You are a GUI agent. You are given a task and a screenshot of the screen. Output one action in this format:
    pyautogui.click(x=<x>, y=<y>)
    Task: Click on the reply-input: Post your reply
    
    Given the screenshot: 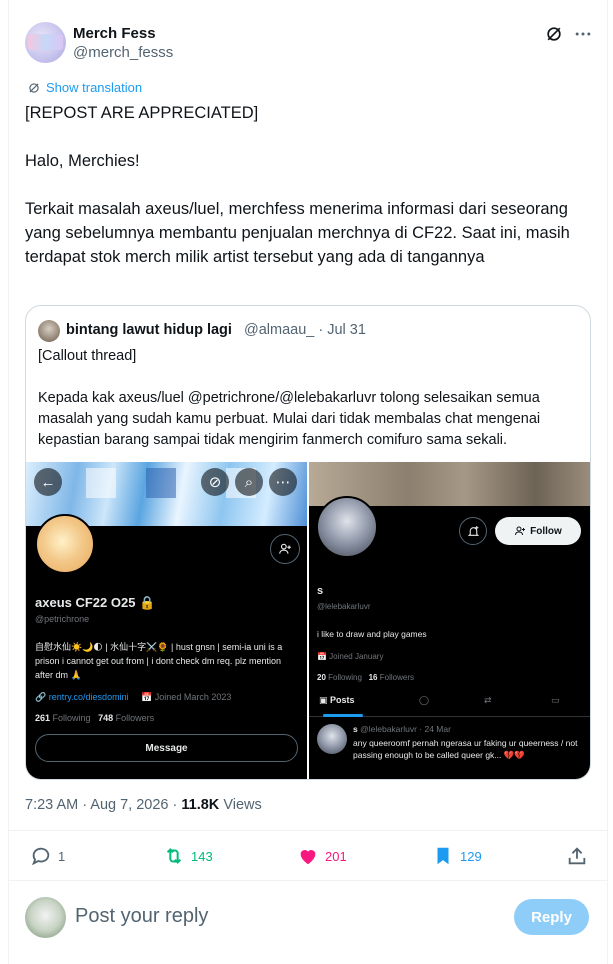 What is the action you would take?
    pyautogui.click(x=141, y=916)
    